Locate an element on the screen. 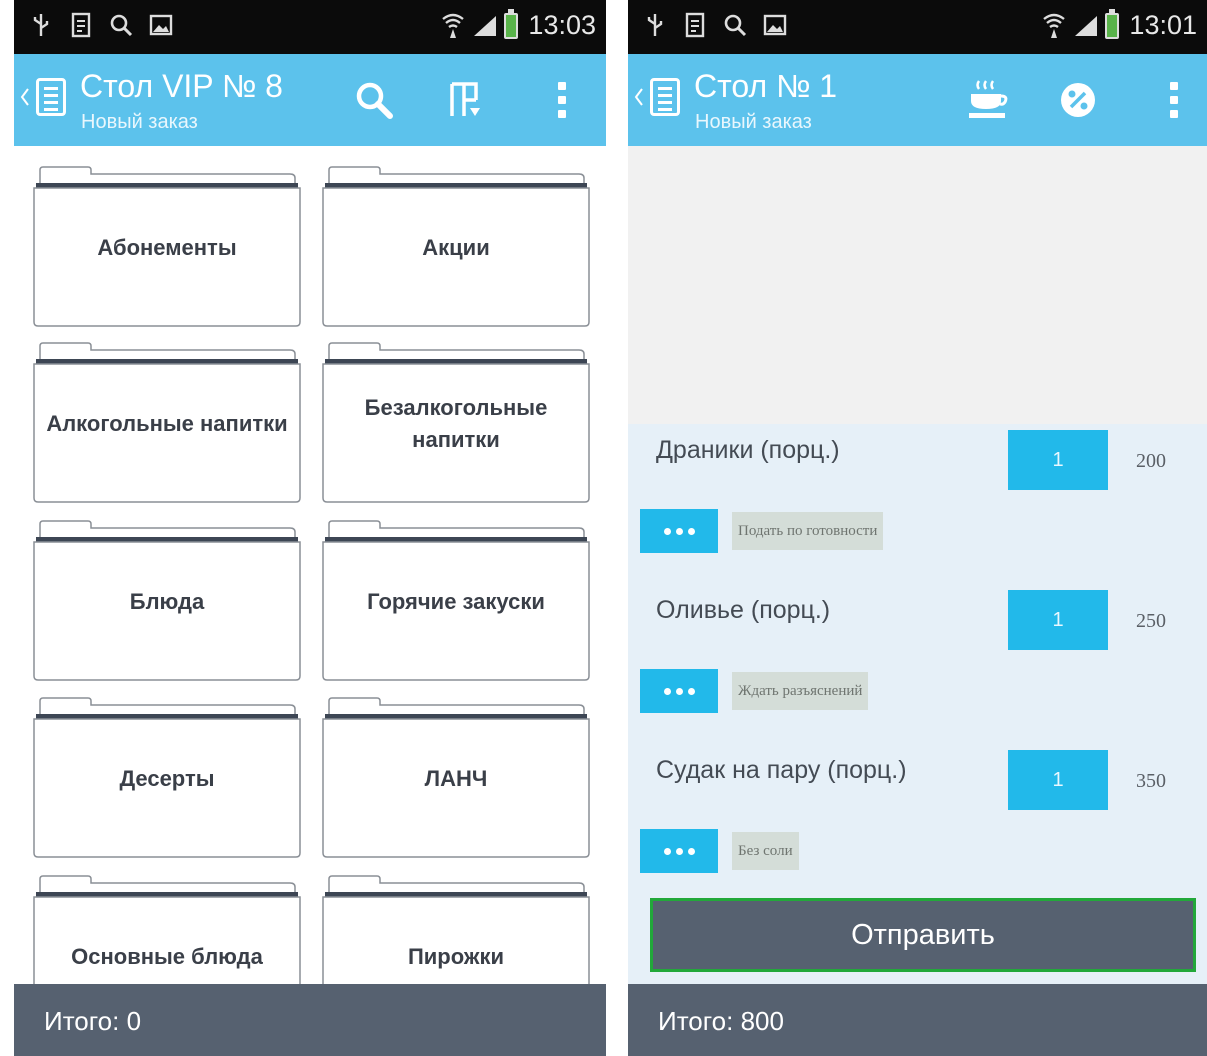  category-label: Десерты is located at coordinates (167, 778).